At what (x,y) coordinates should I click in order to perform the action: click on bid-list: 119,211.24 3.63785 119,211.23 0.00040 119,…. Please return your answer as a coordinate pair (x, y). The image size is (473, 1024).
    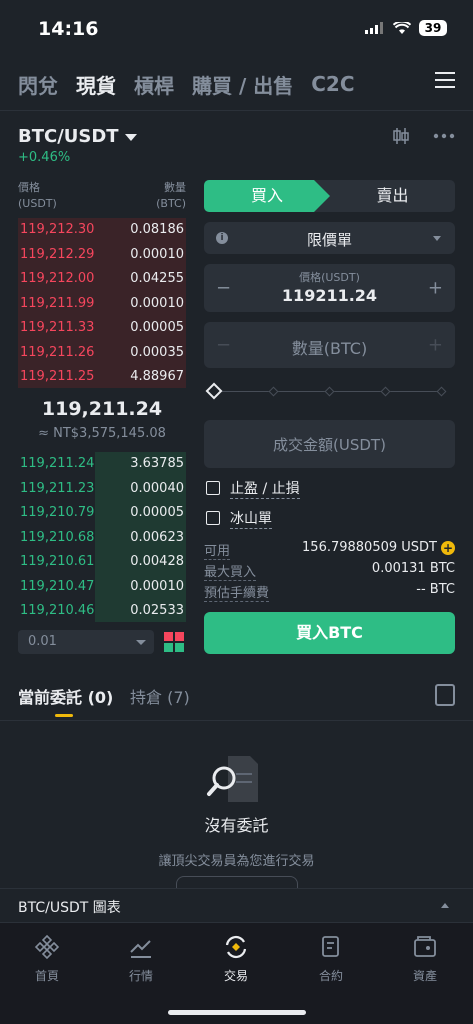
    Looking at the image, I should click on (102, 538).